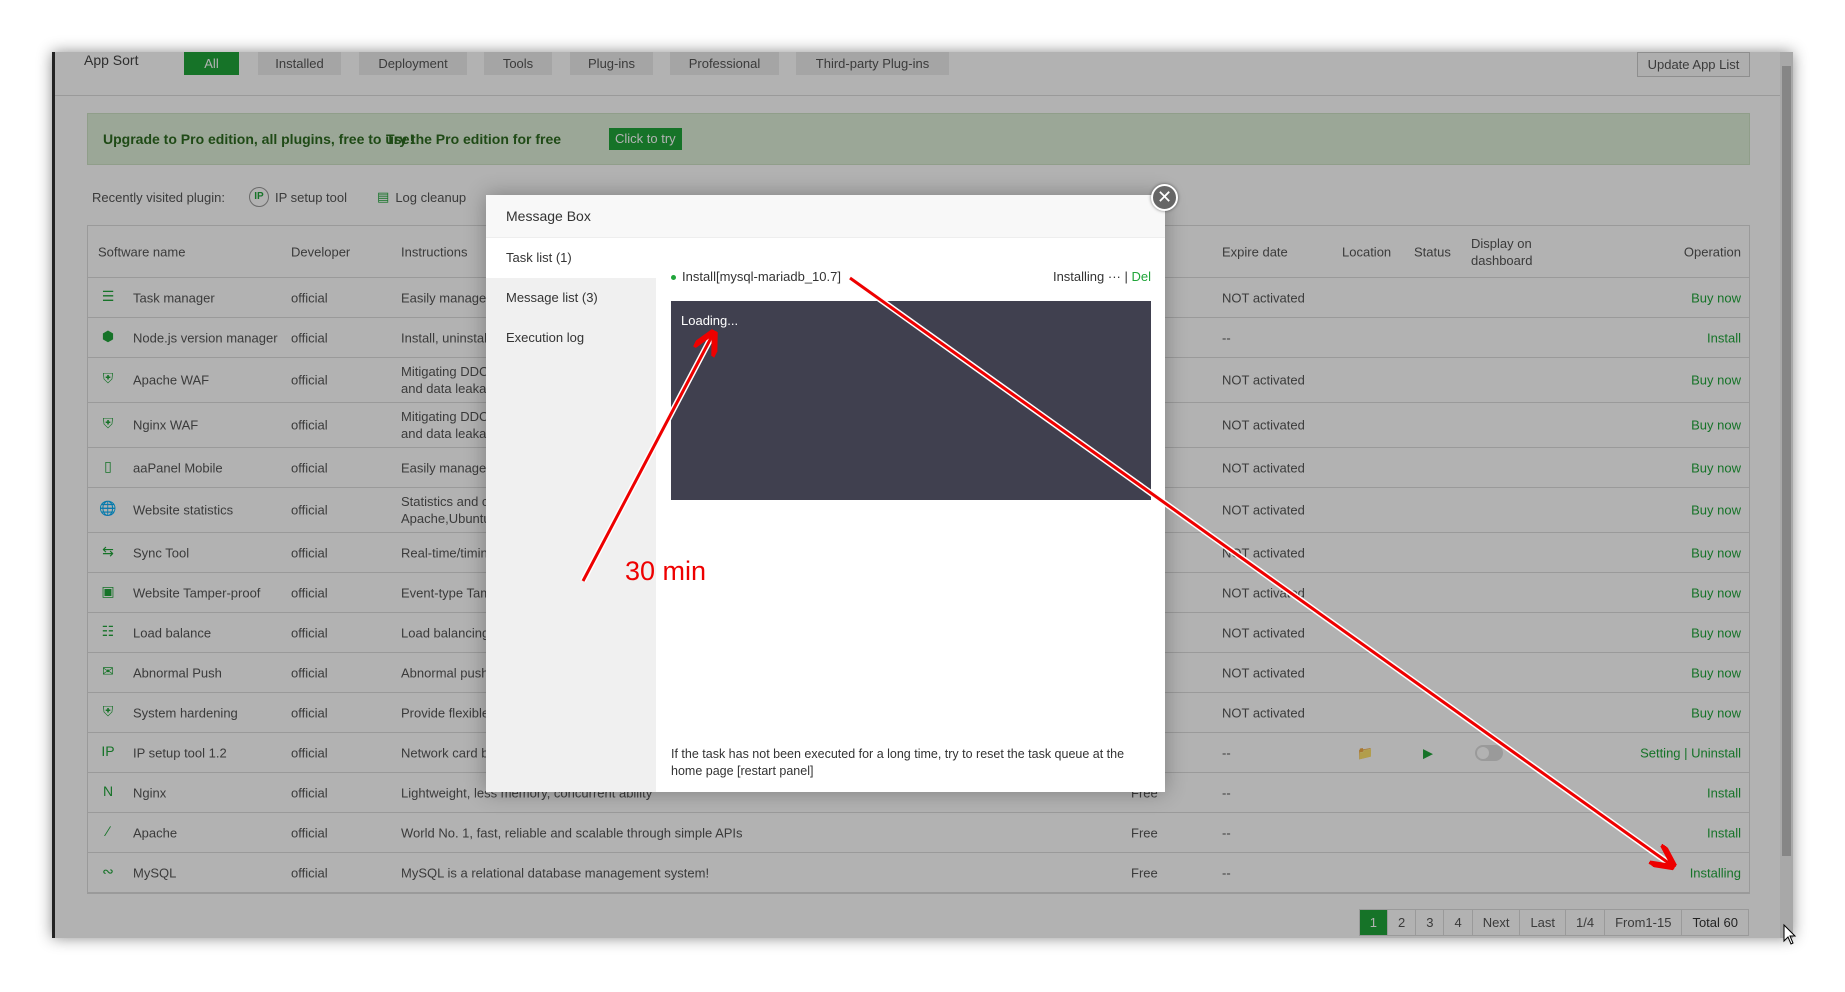 This screenshot has height=992, width=1845. I want to click on arrow-to-console, so click(646, 459).